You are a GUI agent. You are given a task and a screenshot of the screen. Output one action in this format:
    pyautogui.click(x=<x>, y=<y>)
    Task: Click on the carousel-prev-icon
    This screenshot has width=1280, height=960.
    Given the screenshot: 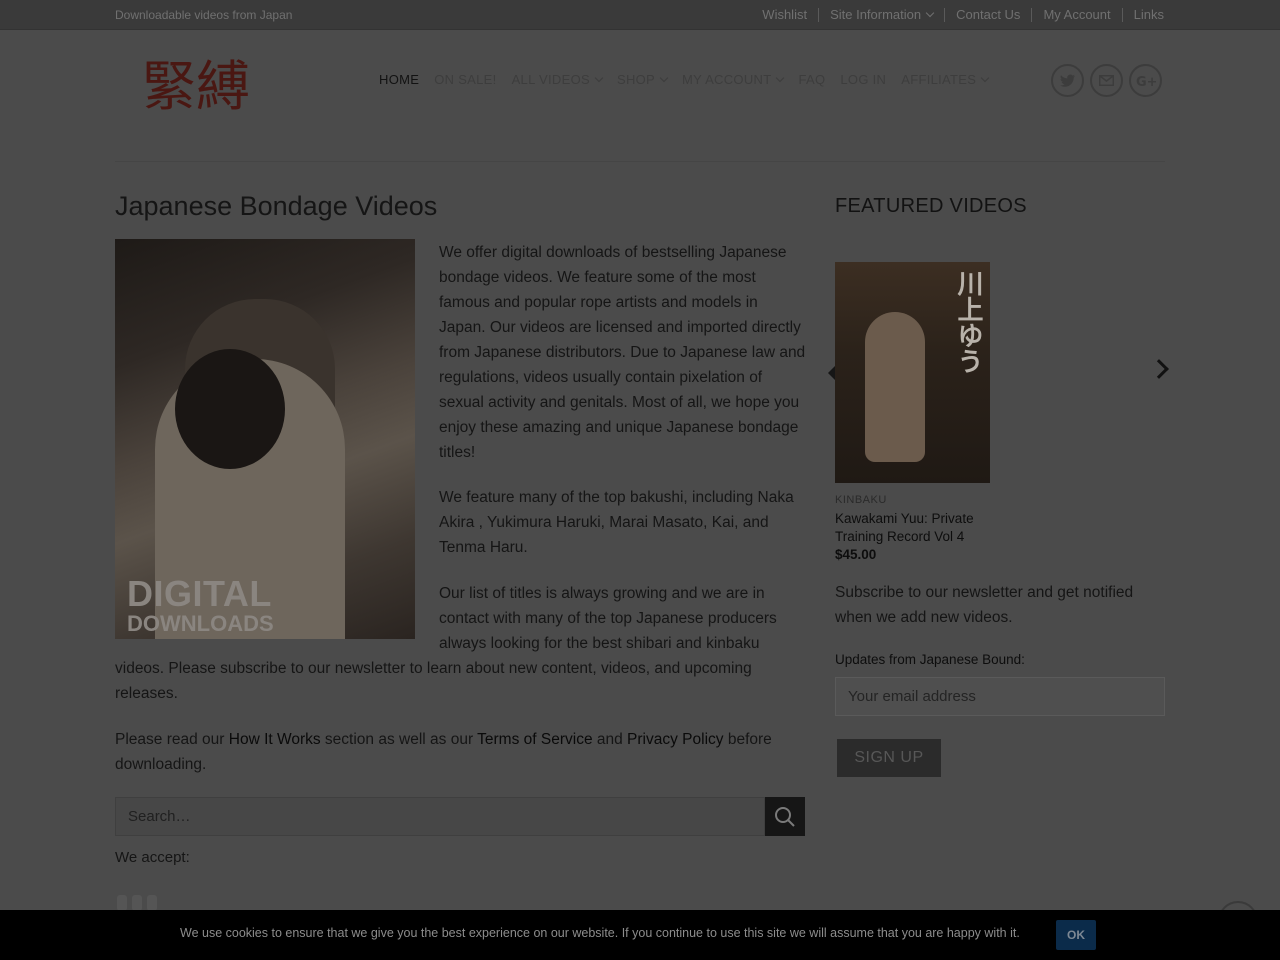 What is the action you would take?
    pyautogui.click(x=831, y=373)
    